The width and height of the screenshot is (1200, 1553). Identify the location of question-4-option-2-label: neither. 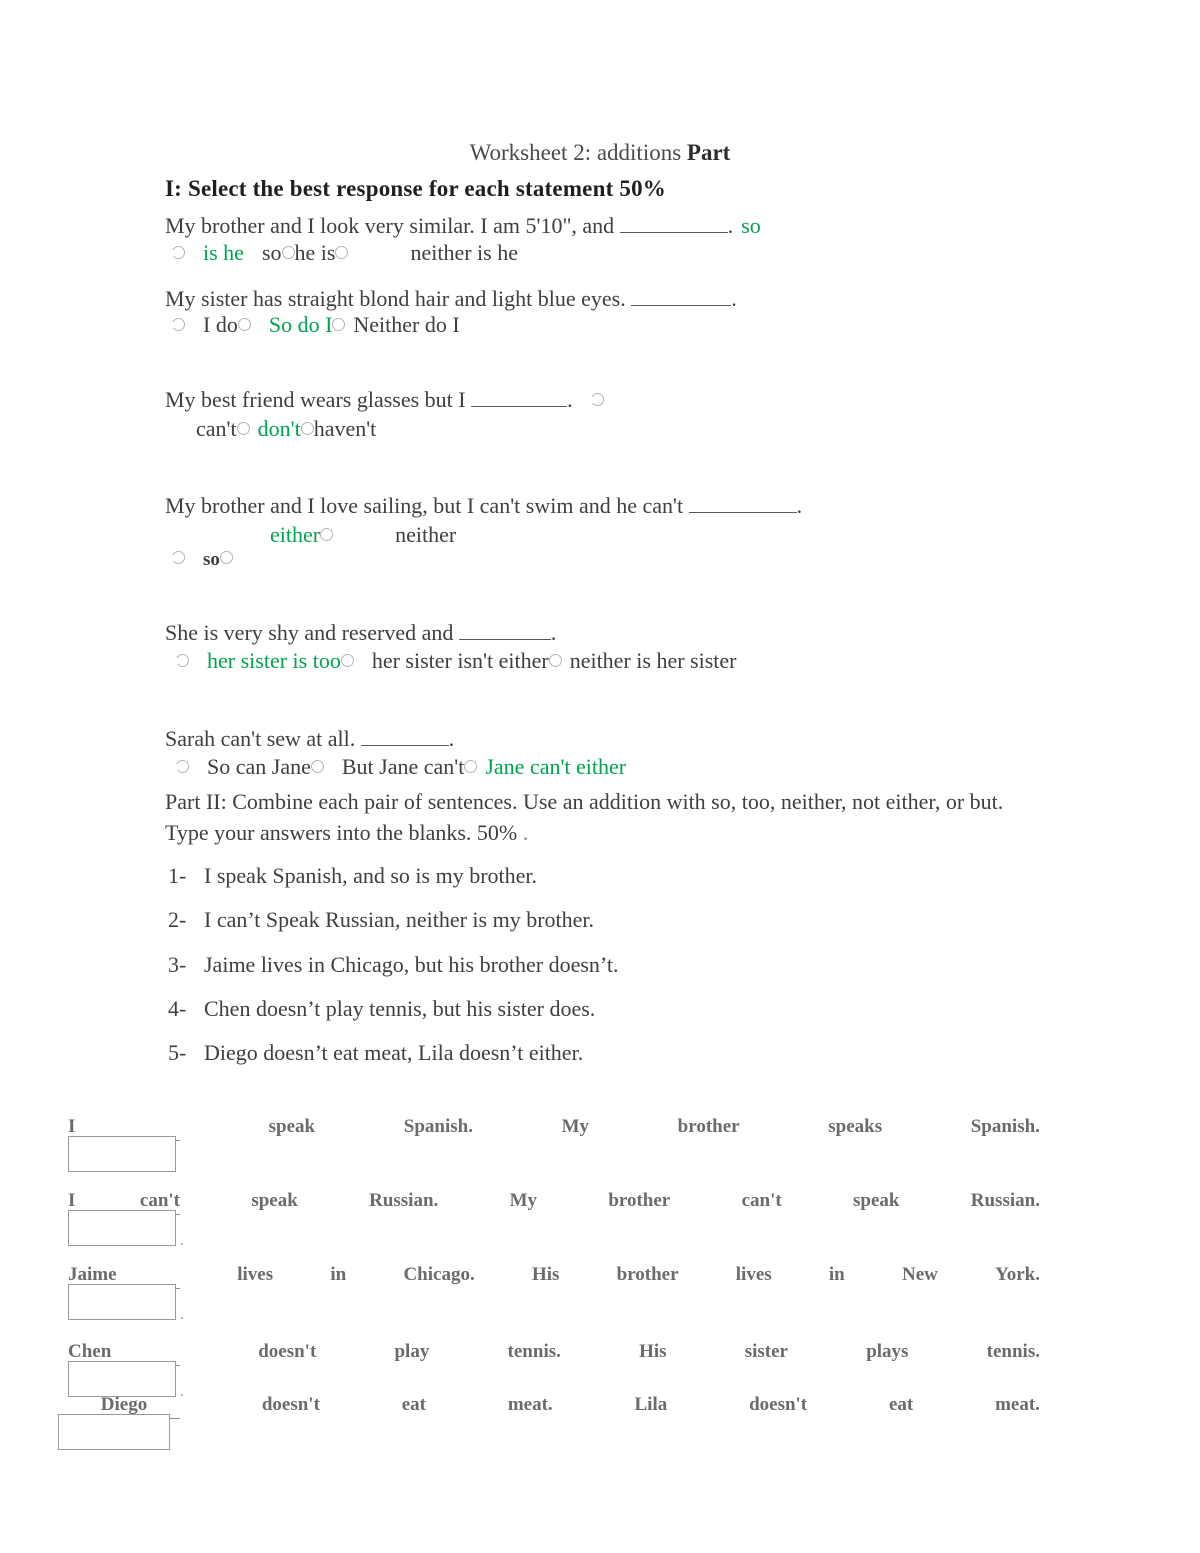
(425, 534).